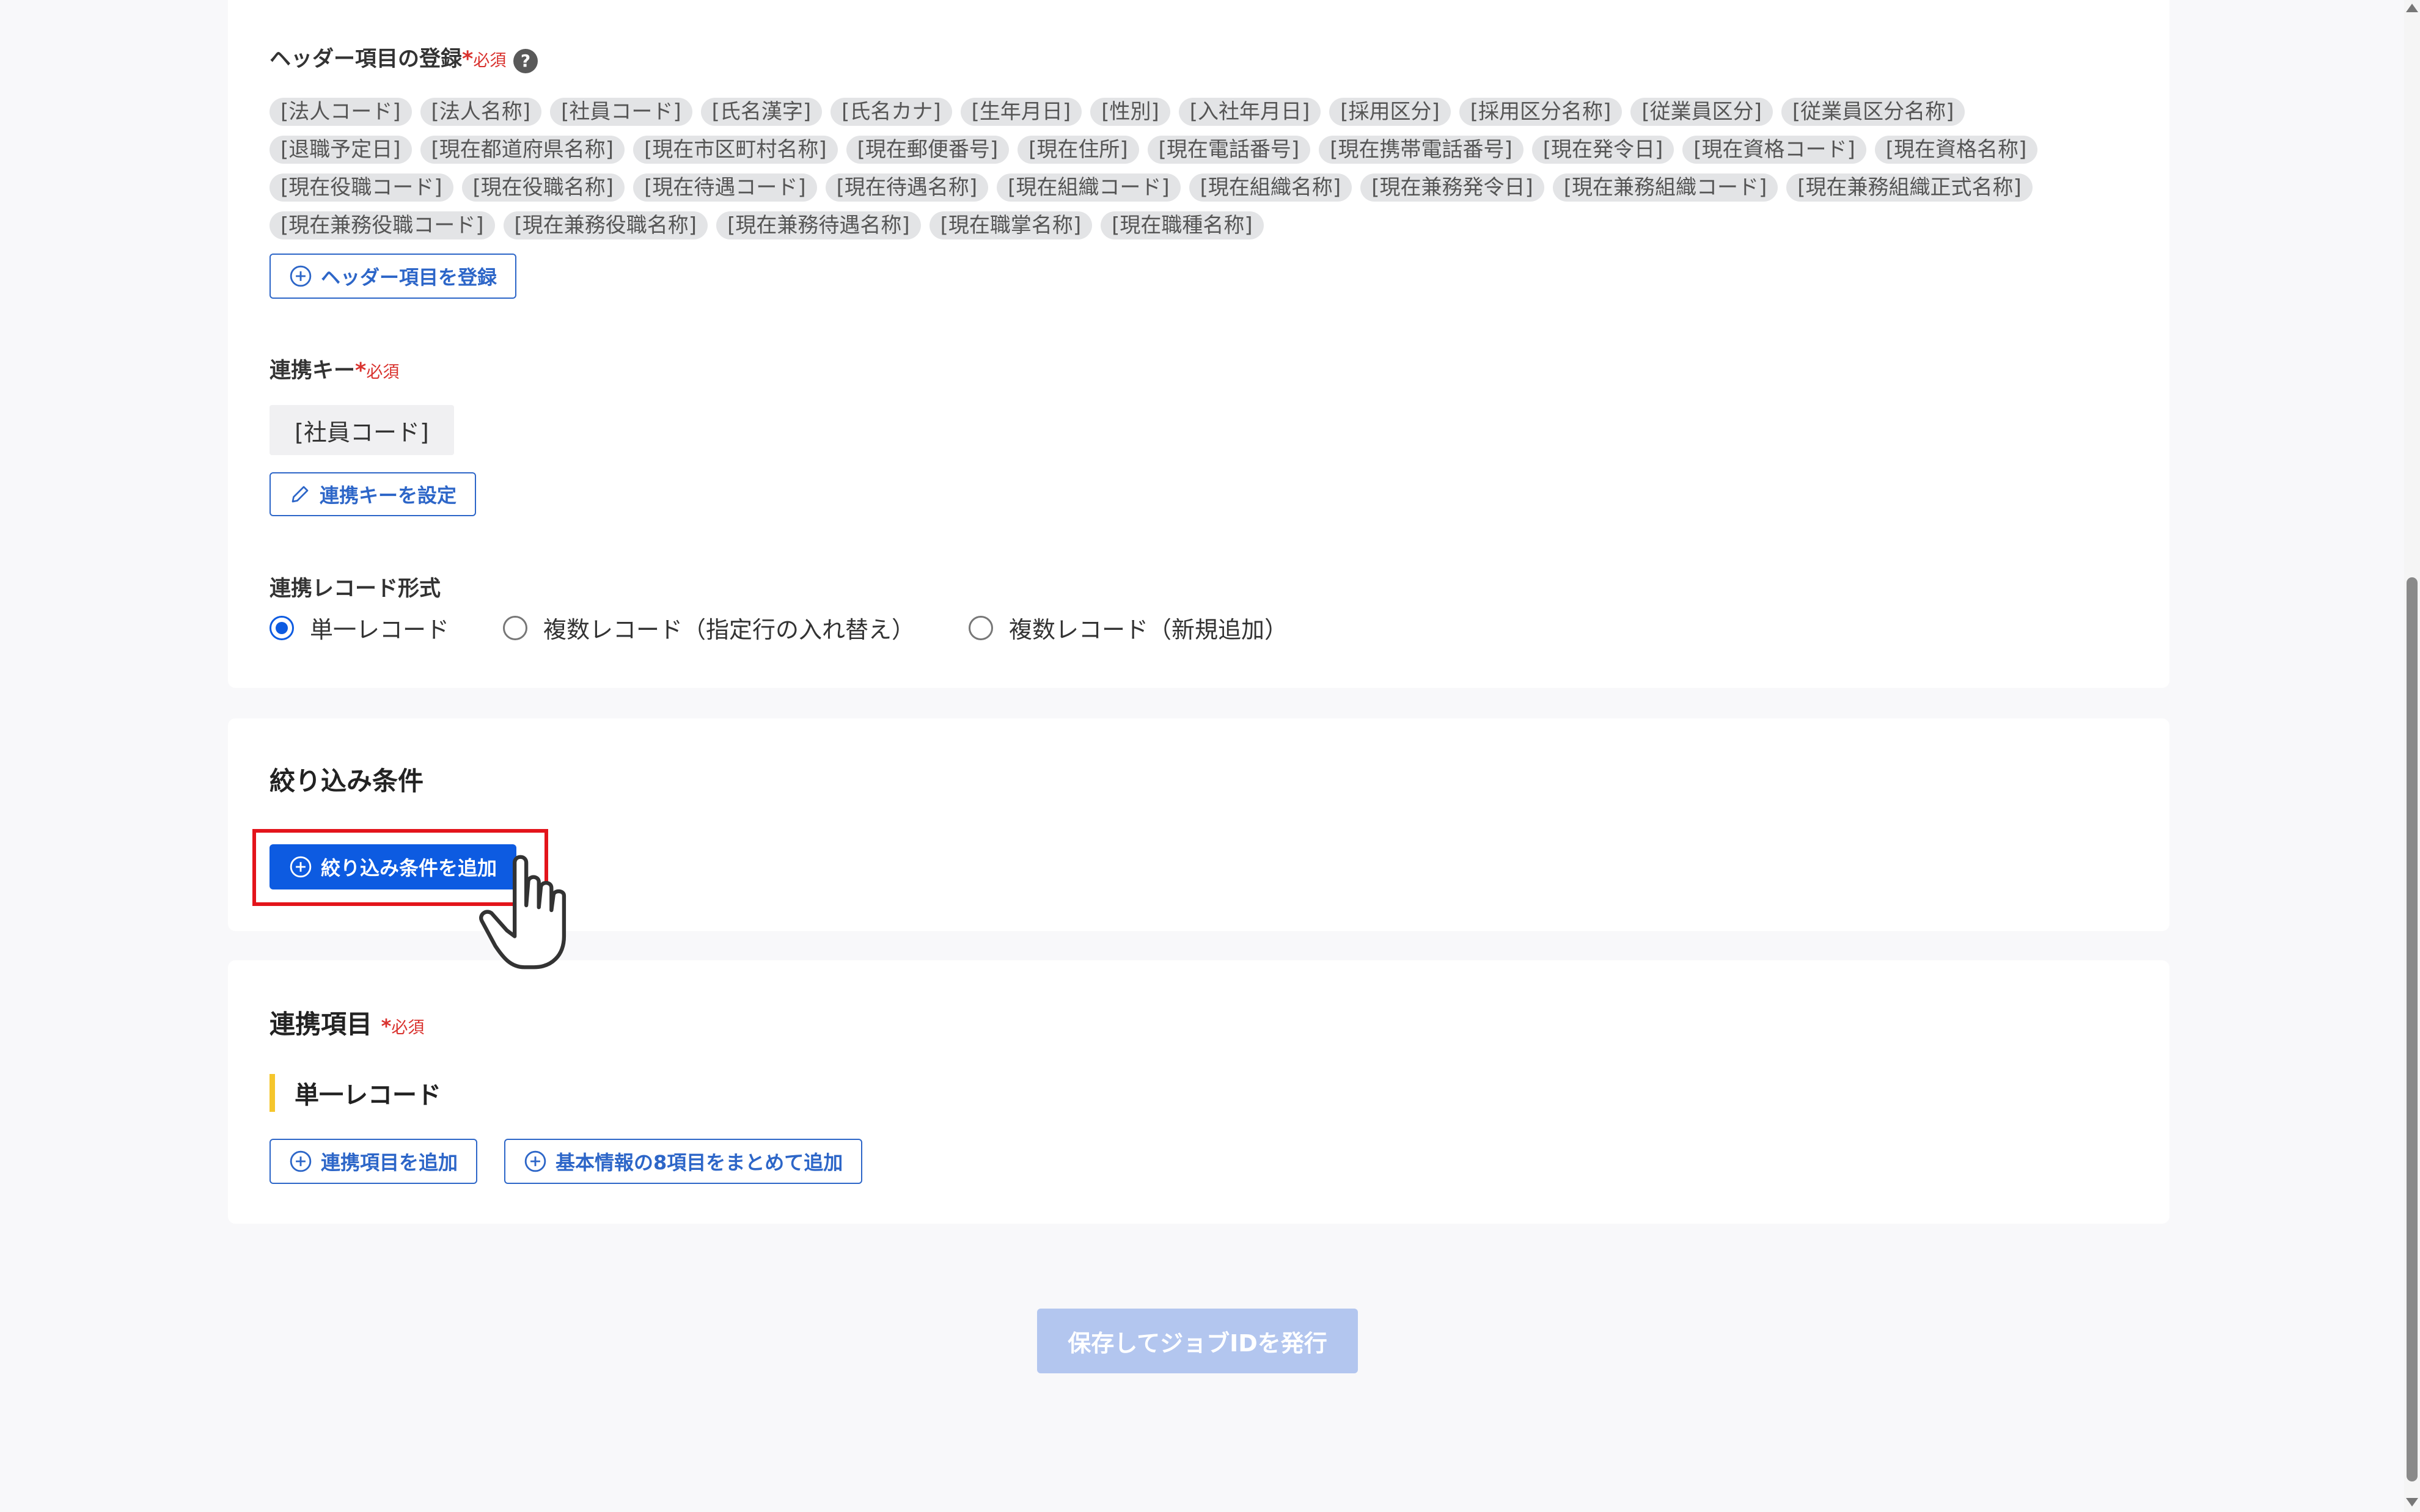 The height and width of the screenshot is (1512, 2420). What do you see at coordinates (409, 278) in the screenshot?
I see `register-header-label: ヘッダー項目を登録` at bounding box center [409, 278].